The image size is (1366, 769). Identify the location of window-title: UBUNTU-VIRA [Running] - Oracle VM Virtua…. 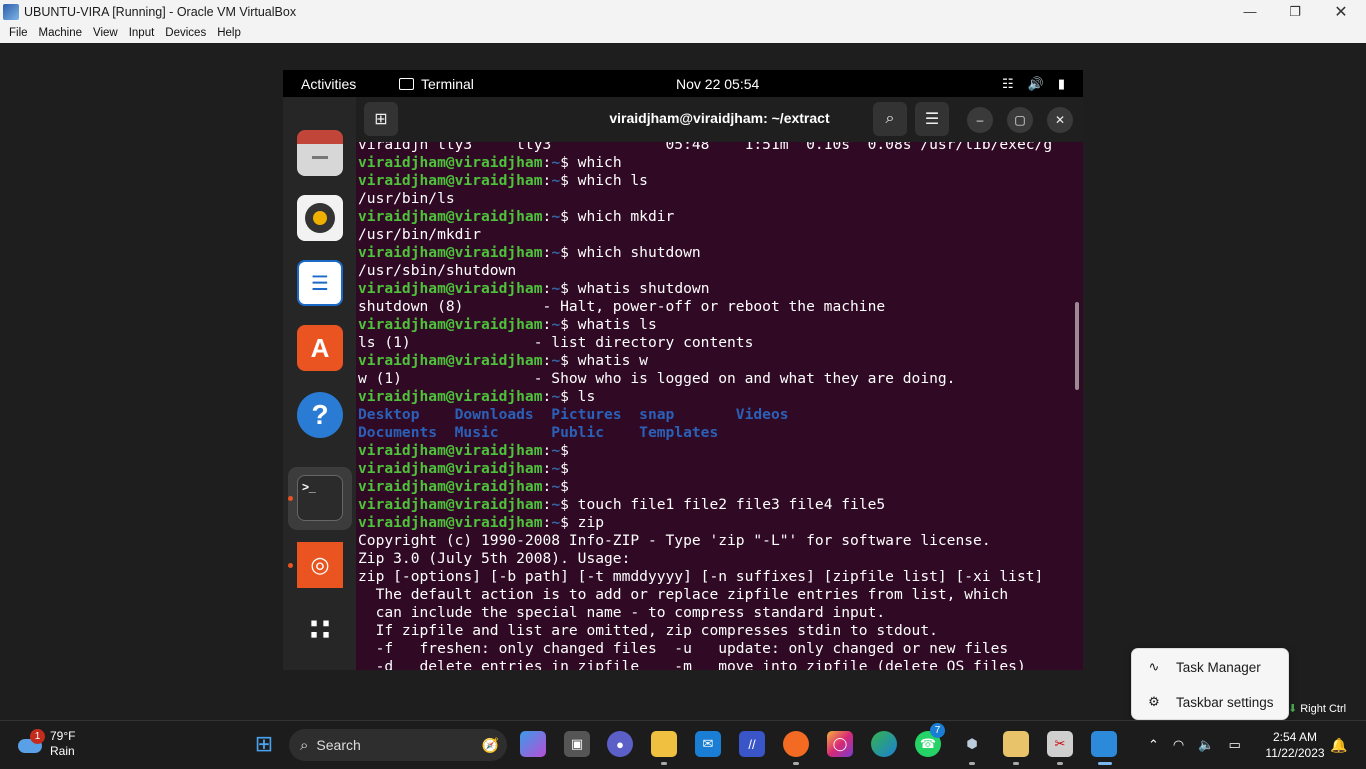
(160, 11).